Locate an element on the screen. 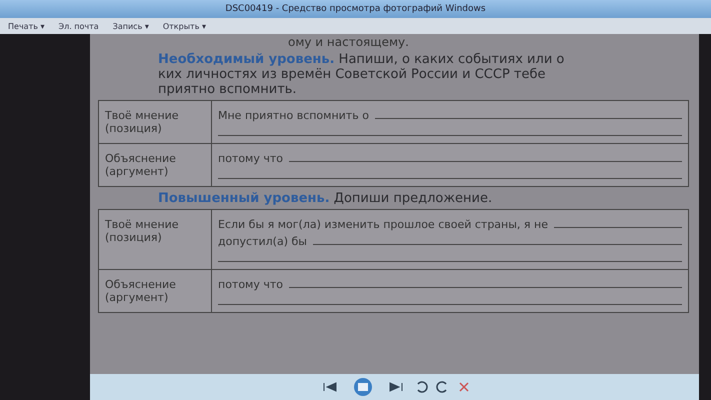 The image size is (711, 400). window-title: DSC00419 - Средство просмотра фотографий Windows is located at coordinates (355, 9).